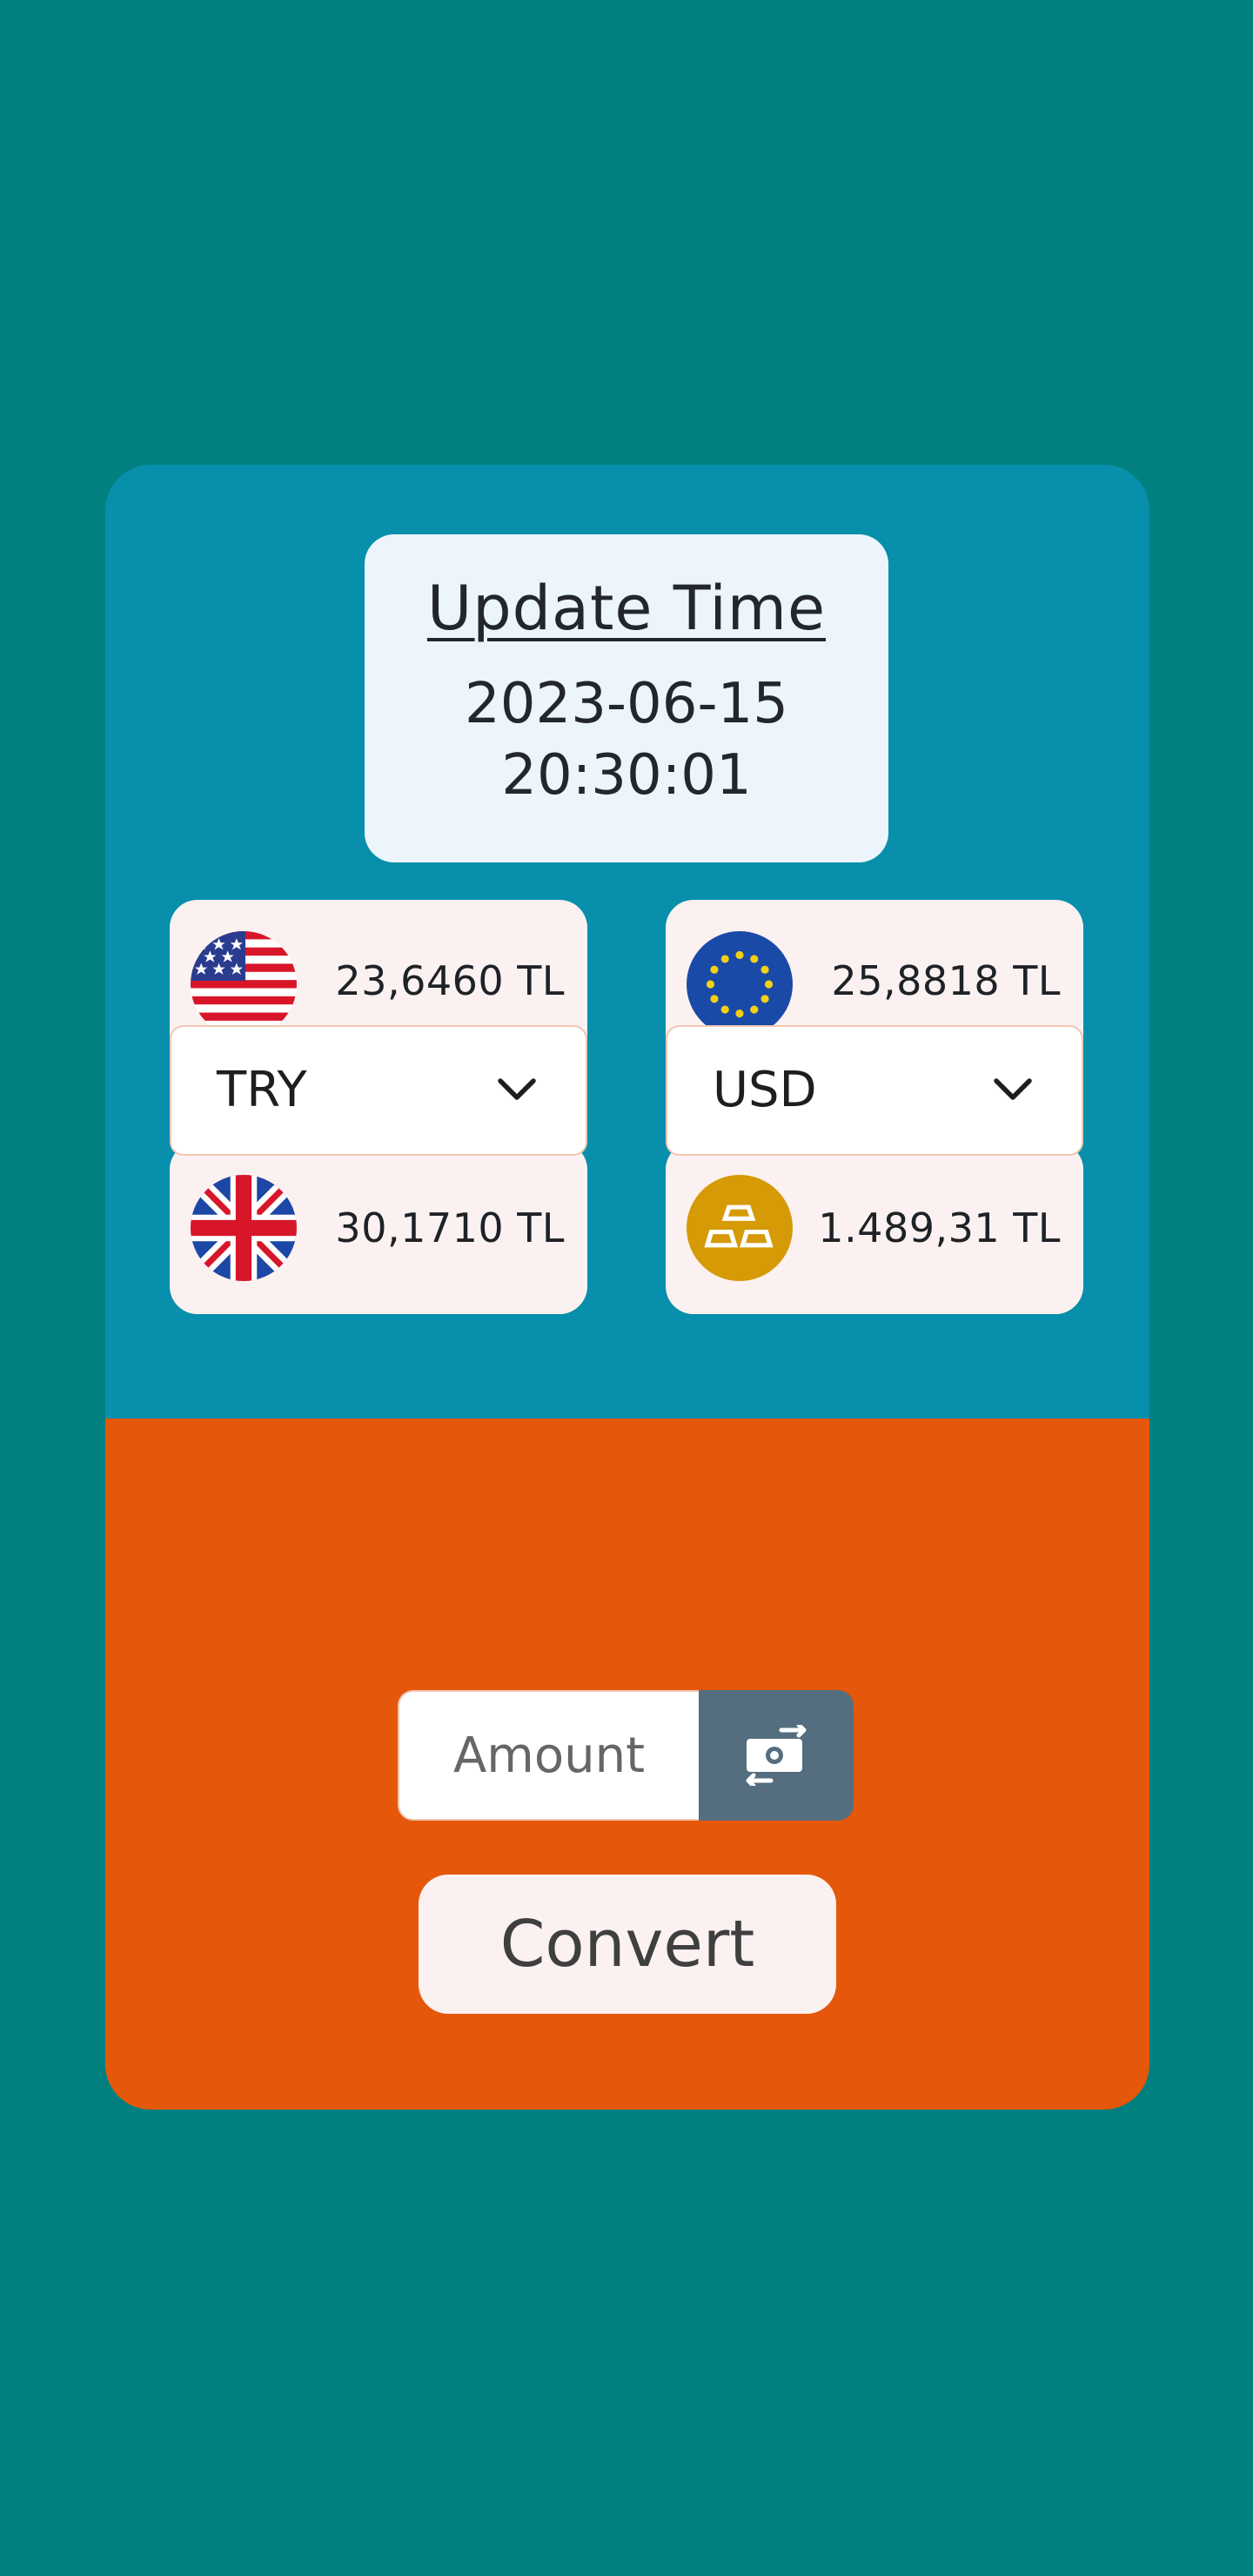 This screenshot has height=2576, width=1253. I want to click on money-exchange-icon, so click(776, 1755).